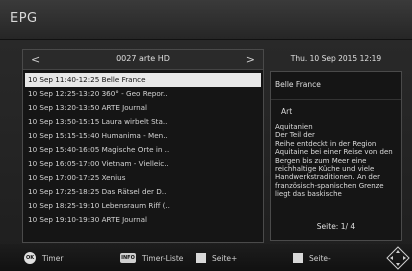  I want to click on program-row: 10 Sep 17:25-18:25 Das Rätsel der D.., so click(143, 192).